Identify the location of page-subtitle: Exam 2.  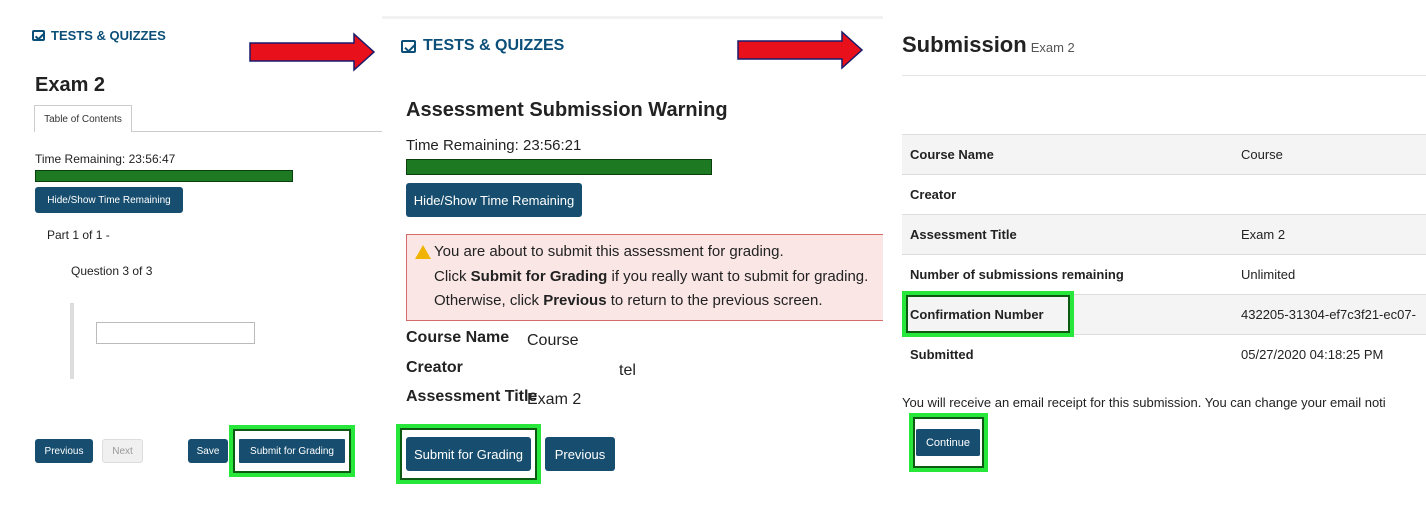
(1052, 47).